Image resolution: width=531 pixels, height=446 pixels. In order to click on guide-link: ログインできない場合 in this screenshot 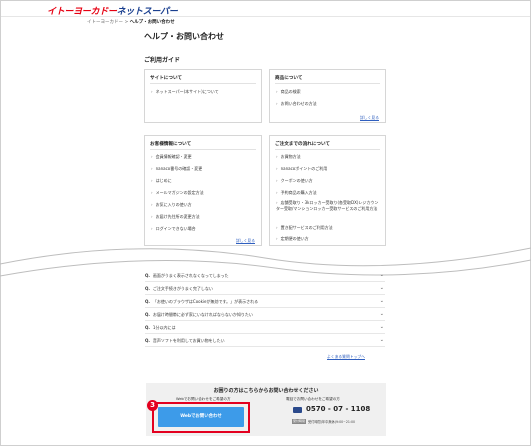, I will do `click(173, 229)`.